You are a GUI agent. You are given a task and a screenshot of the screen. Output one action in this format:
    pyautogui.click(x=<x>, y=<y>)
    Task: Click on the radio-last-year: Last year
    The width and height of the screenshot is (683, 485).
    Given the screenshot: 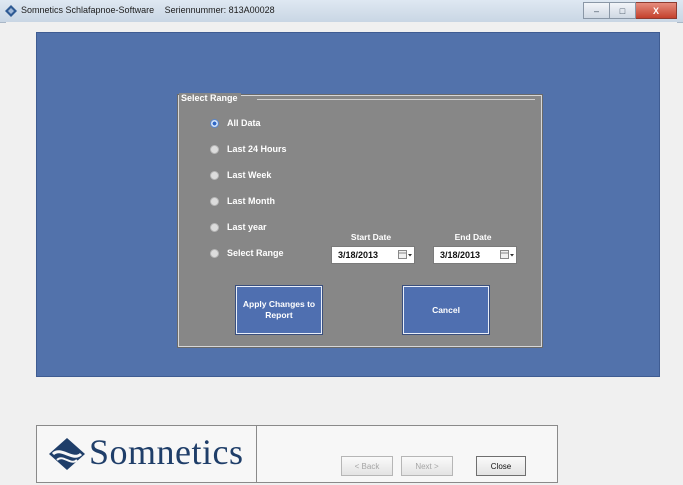 What is the action you would take?
    pyautogui.click(x=238, y=227)
    